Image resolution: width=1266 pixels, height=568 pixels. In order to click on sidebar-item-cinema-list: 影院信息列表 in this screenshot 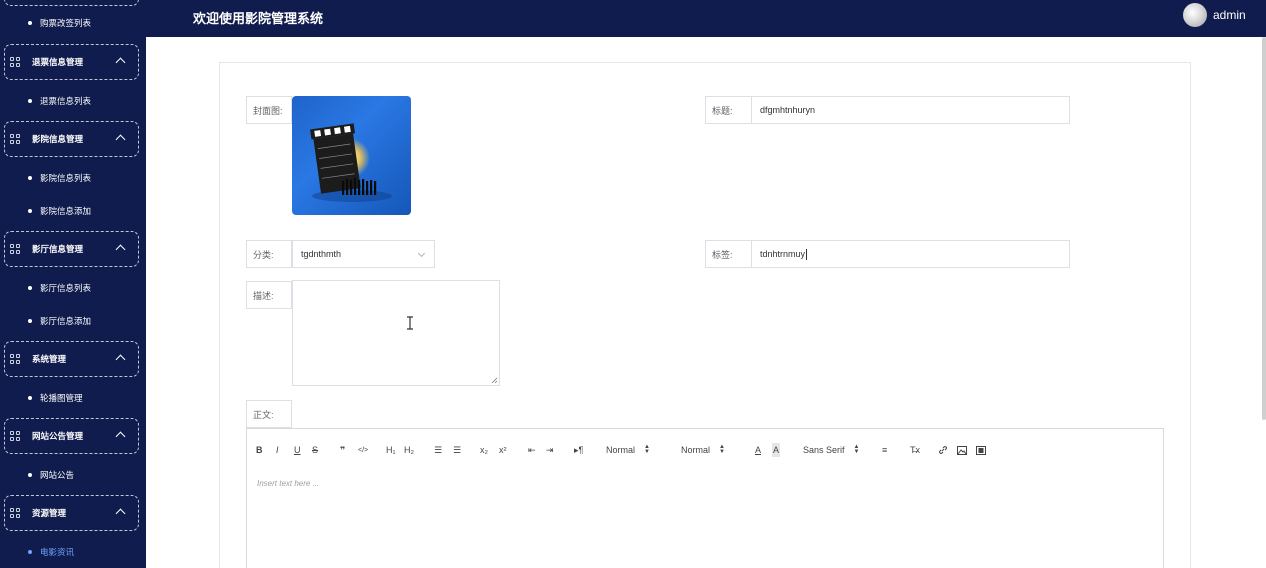, I will do `click(59, 178)`.